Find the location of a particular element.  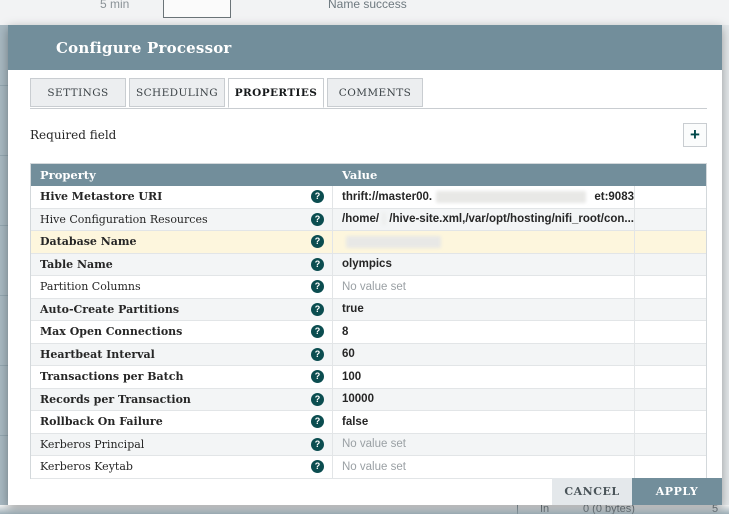

properties-table-header: Property Value is located at coordinates (368, 175).